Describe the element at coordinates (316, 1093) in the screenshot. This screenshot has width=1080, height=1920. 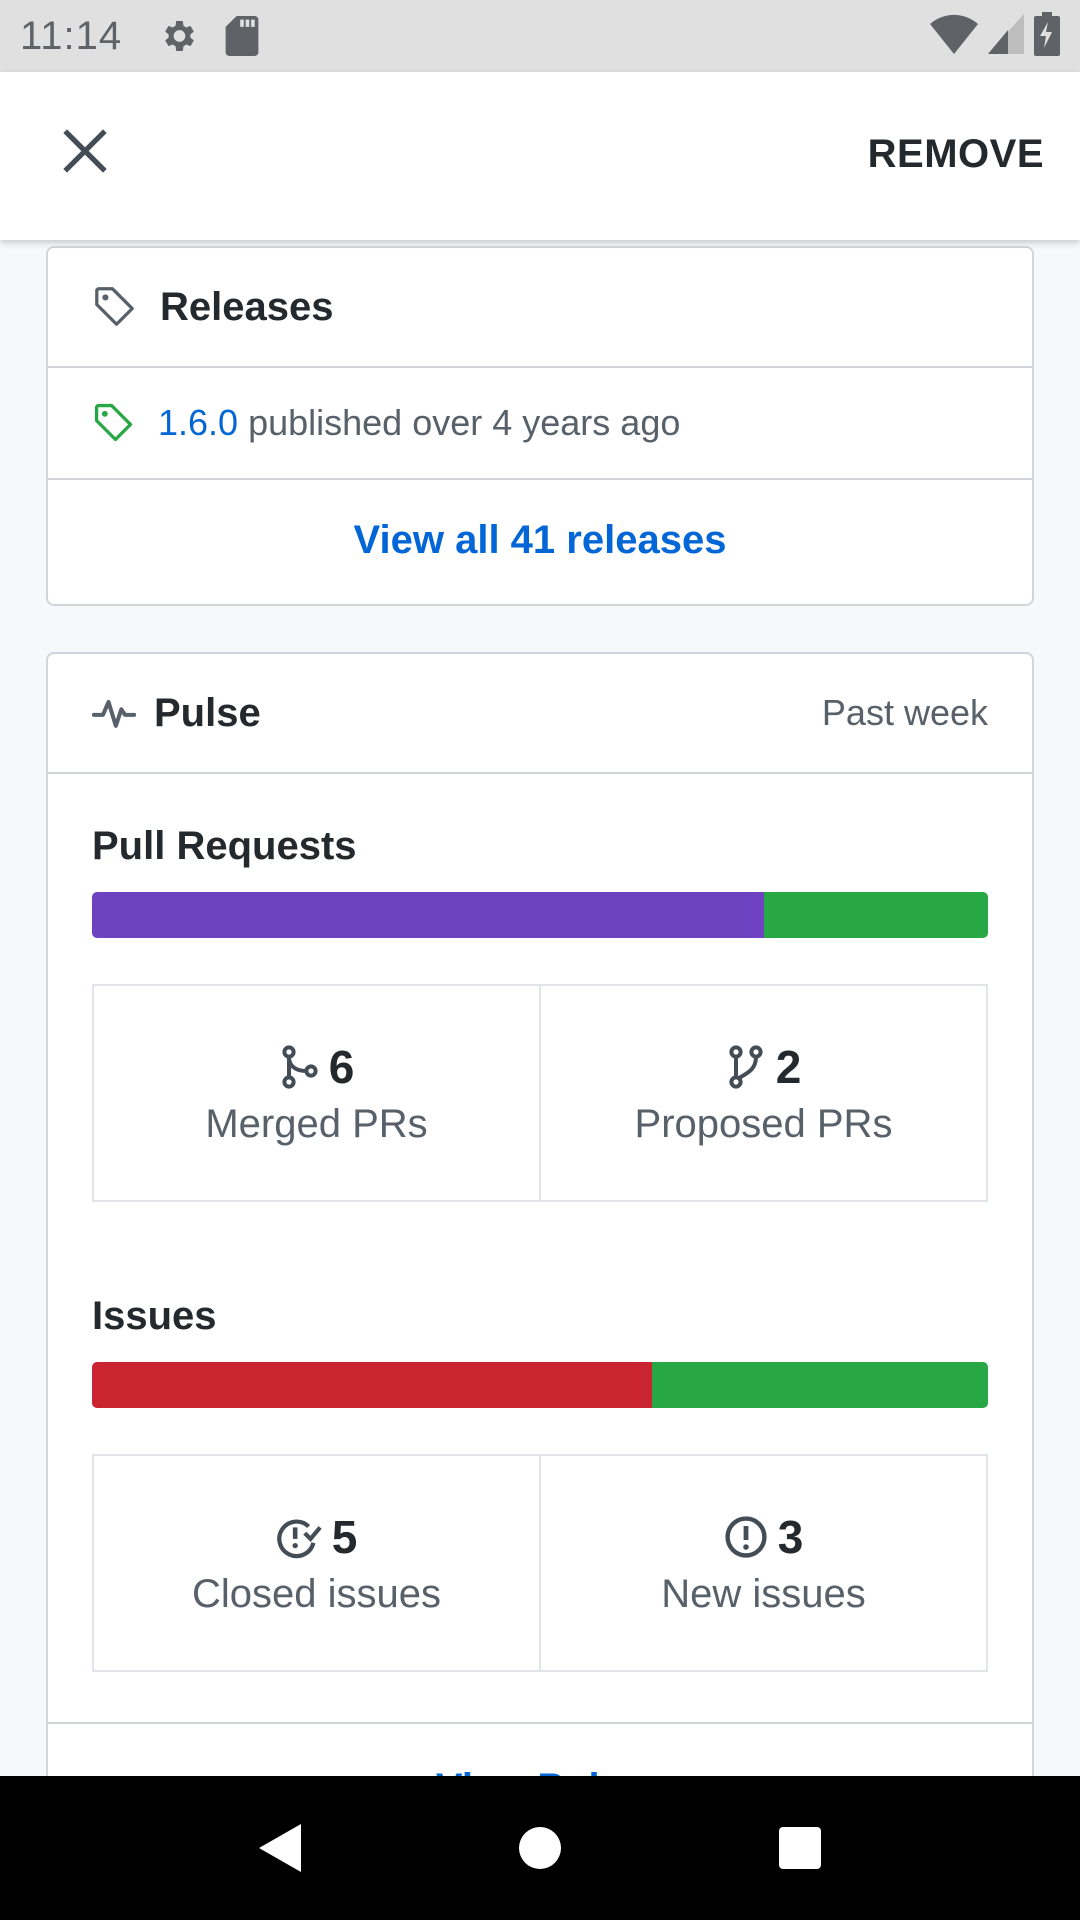
I see `merged-prs-stat: 6 Merged PRs` at that location.